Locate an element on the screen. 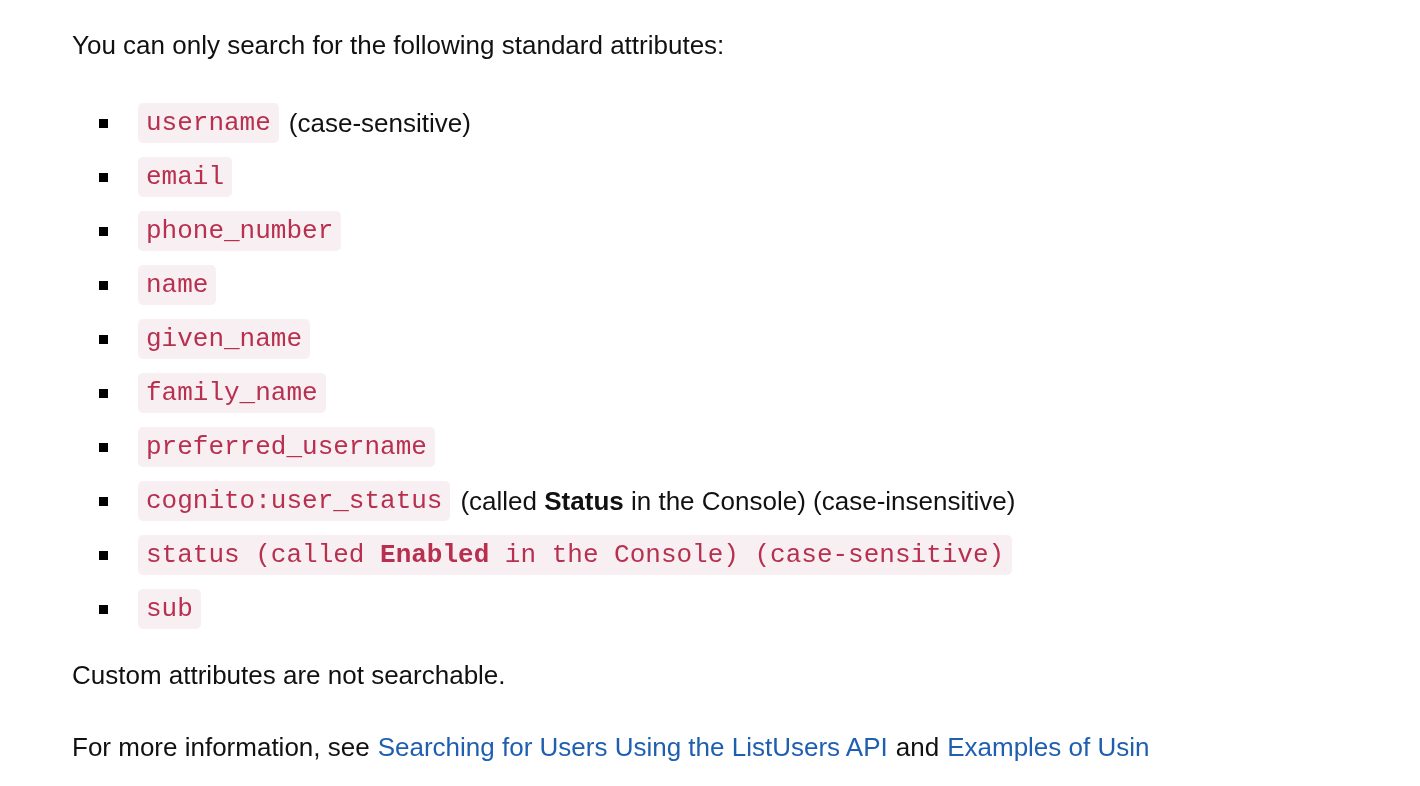 The height and width of the screenshot is (786, 1420). doc-link: Searching for Users Using the ListUsers API is located at coordinates (632, 747).